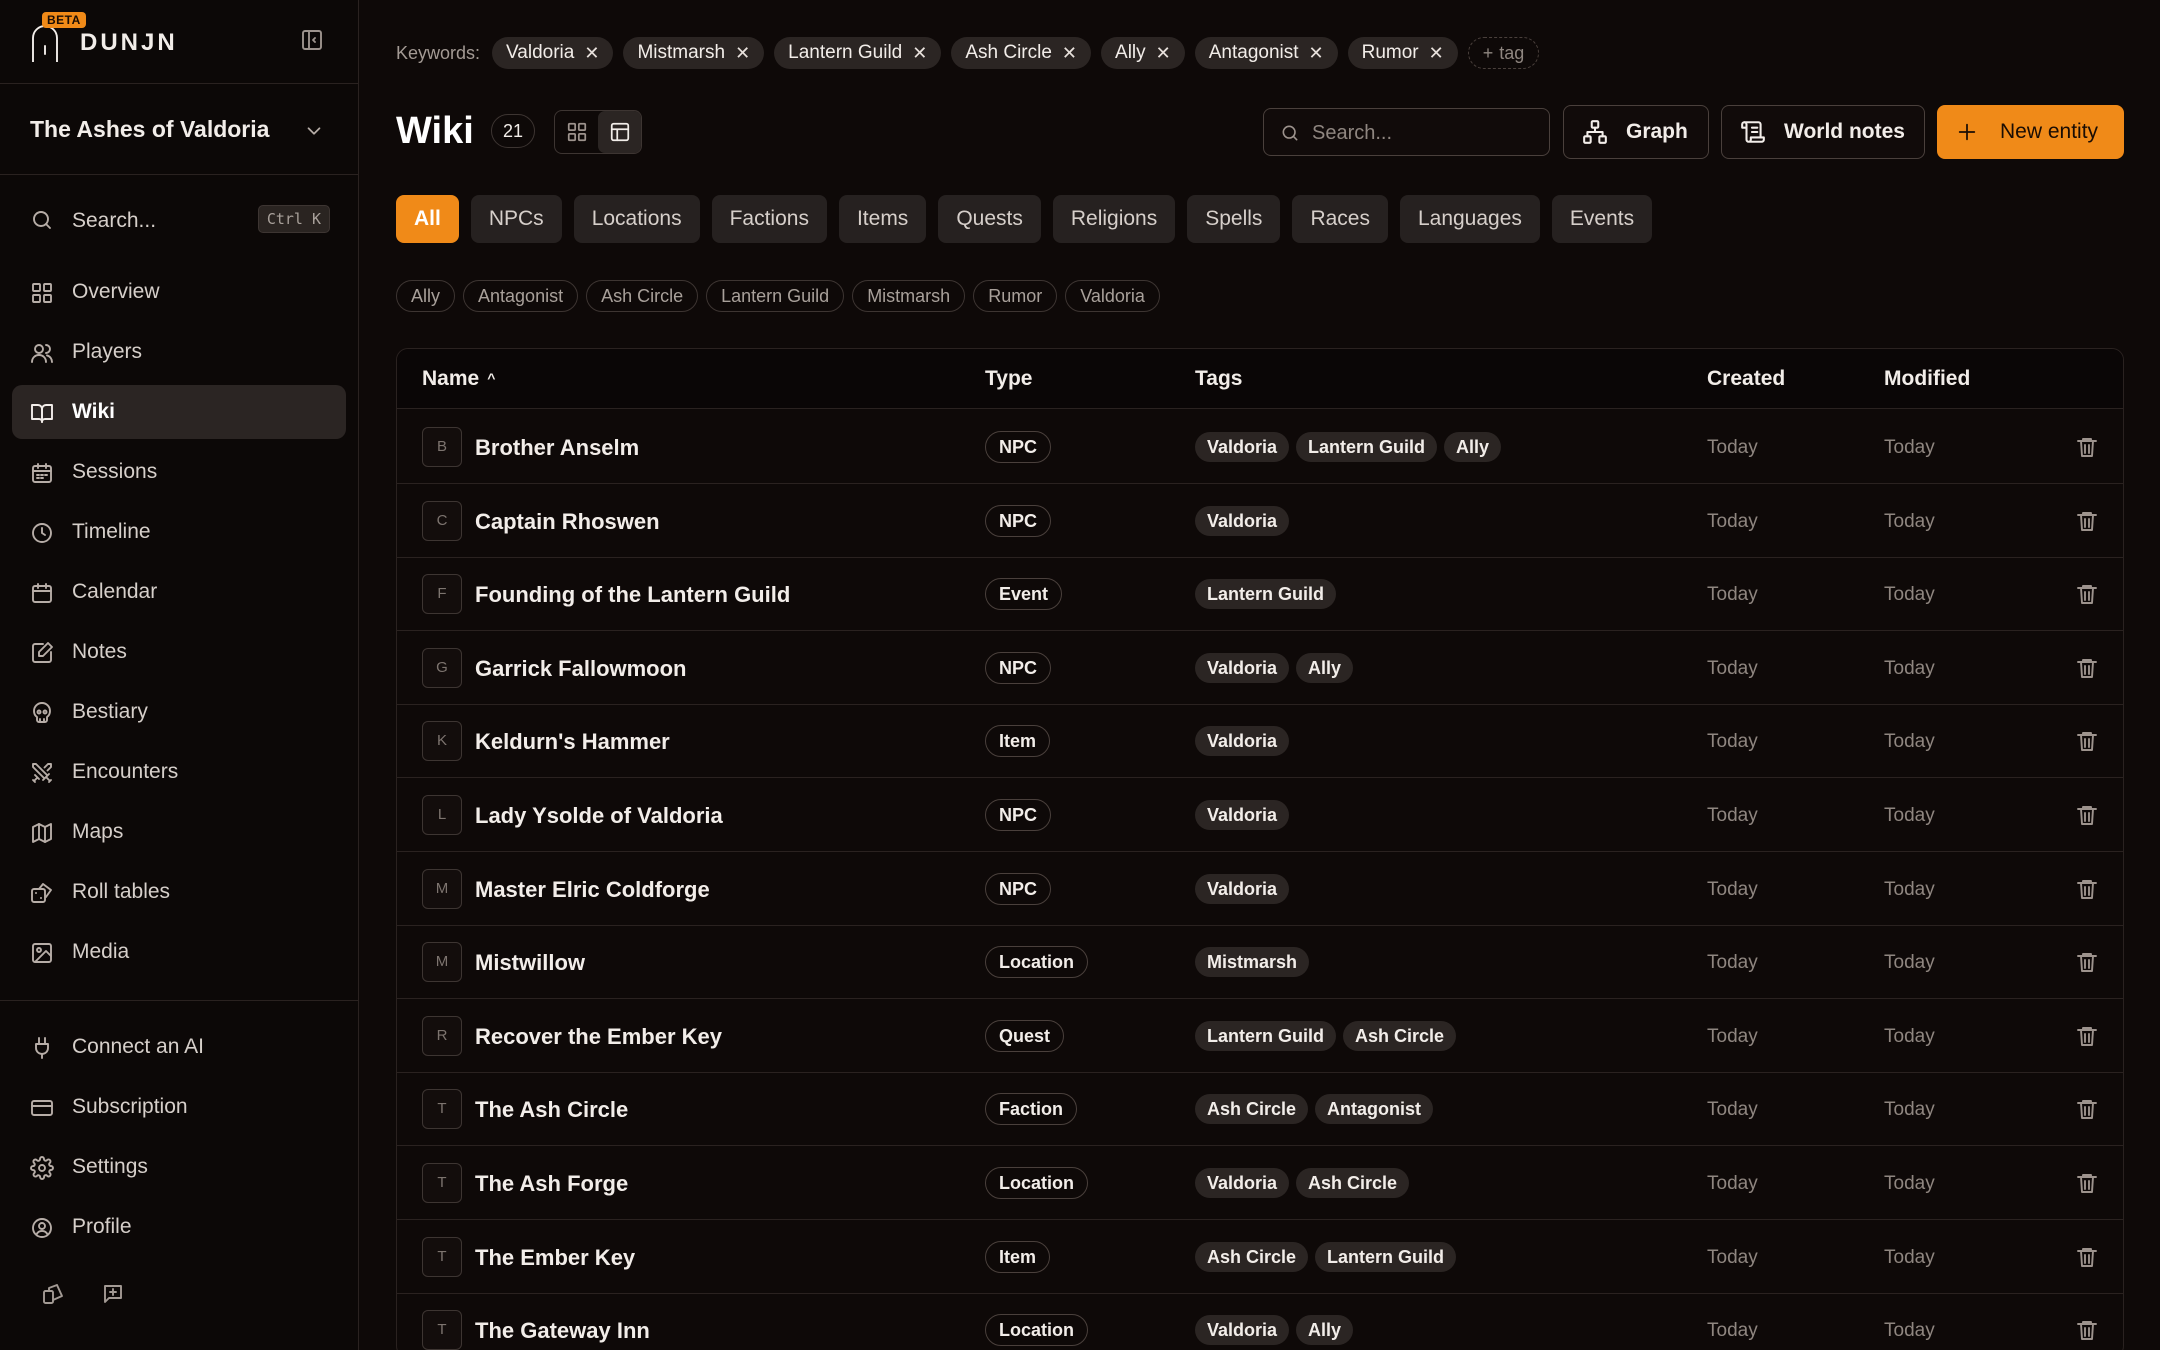  What do you see at coordinates (581, 669) in the screenshot?
I see `entity-name: Garrick Fallowmoon` at bounding box center [581, 669].